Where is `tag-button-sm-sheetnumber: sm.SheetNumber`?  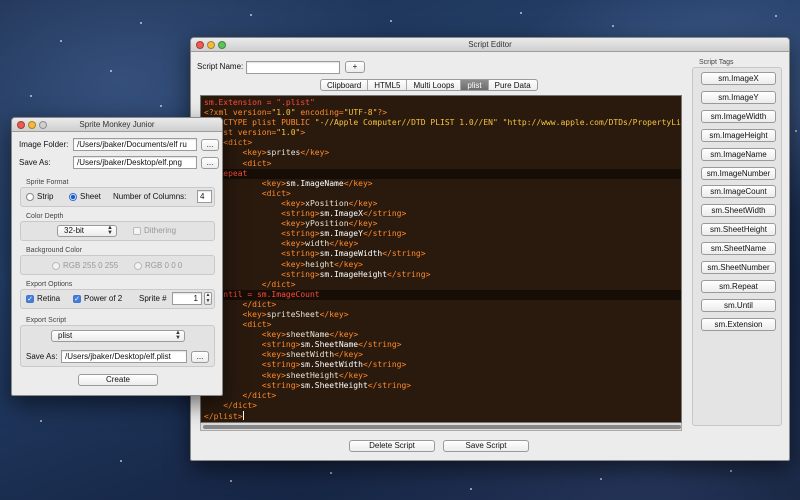 tag-button-sm-sheetnumber: sm.SheetNumber is located at coordinates (738, 267).